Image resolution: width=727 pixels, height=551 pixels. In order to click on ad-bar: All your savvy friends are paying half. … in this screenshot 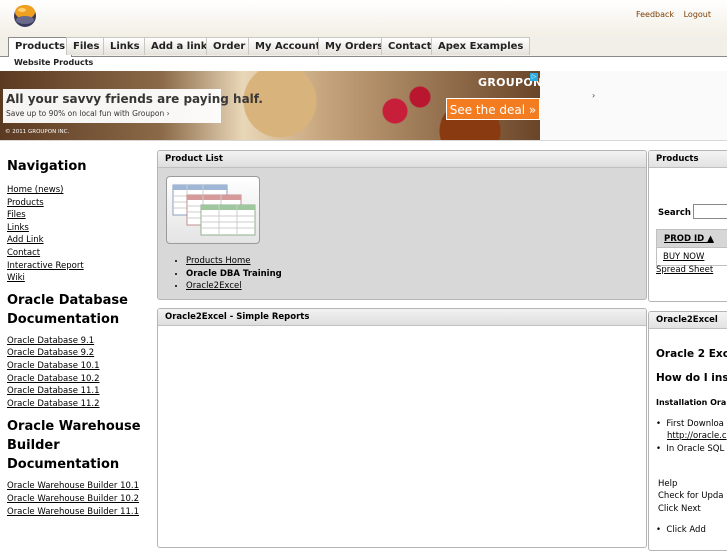, I will do `click(363, 106)`.